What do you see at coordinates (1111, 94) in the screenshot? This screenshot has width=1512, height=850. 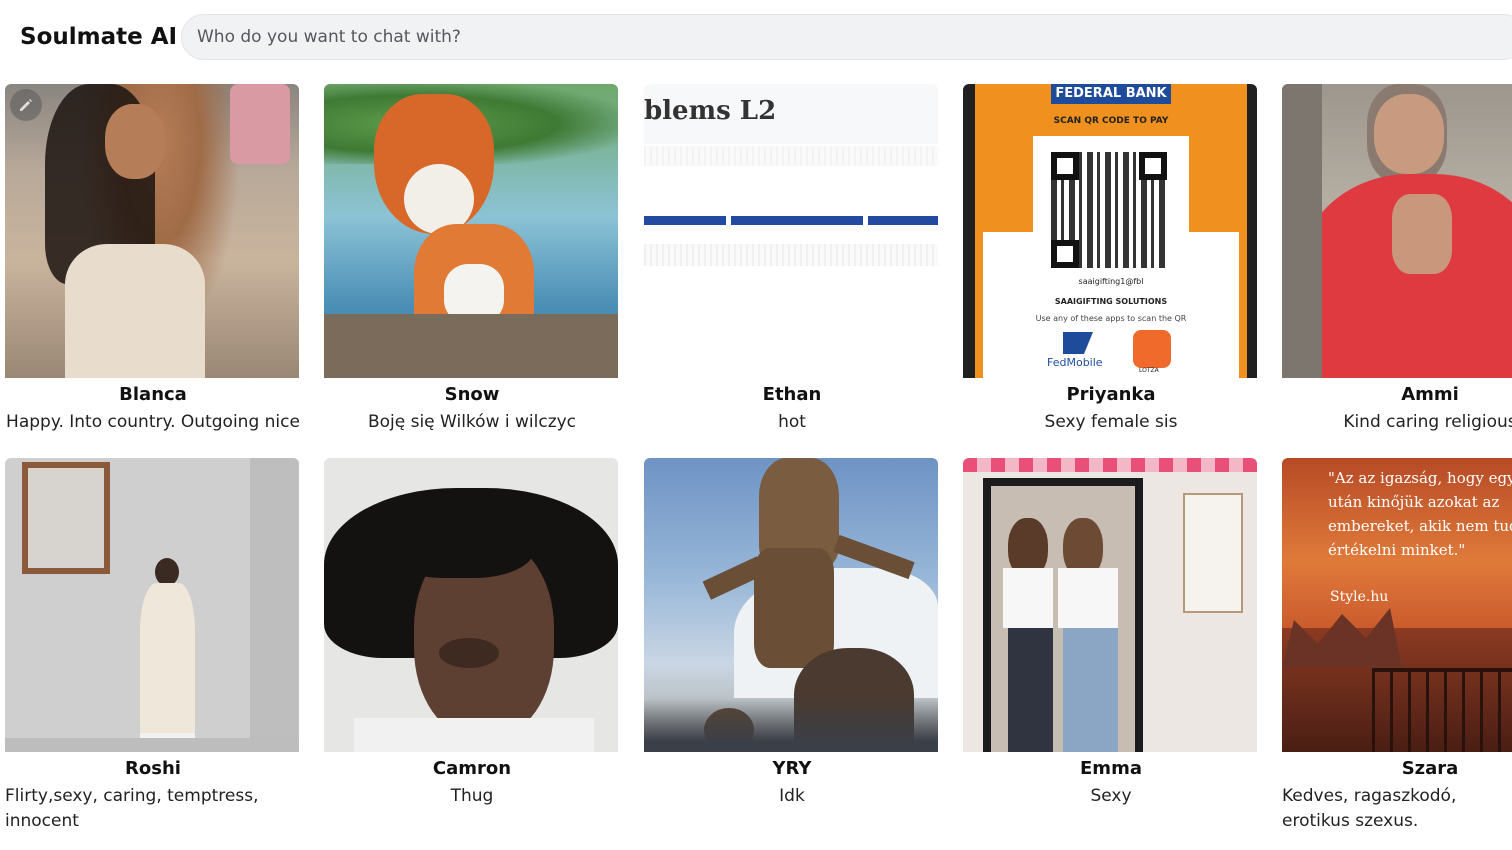 I see `bank-name-text: FEDERAL BANK` at bounding box center [1111, 94].